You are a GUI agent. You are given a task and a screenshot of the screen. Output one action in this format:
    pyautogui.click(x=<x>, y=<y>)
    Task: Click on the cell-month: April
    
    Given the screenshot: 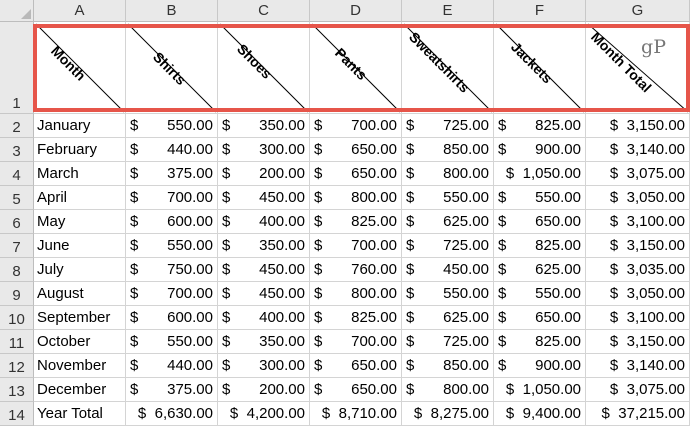 What is the action you would take?
    pyautogui.click(x=80, y=198)
    